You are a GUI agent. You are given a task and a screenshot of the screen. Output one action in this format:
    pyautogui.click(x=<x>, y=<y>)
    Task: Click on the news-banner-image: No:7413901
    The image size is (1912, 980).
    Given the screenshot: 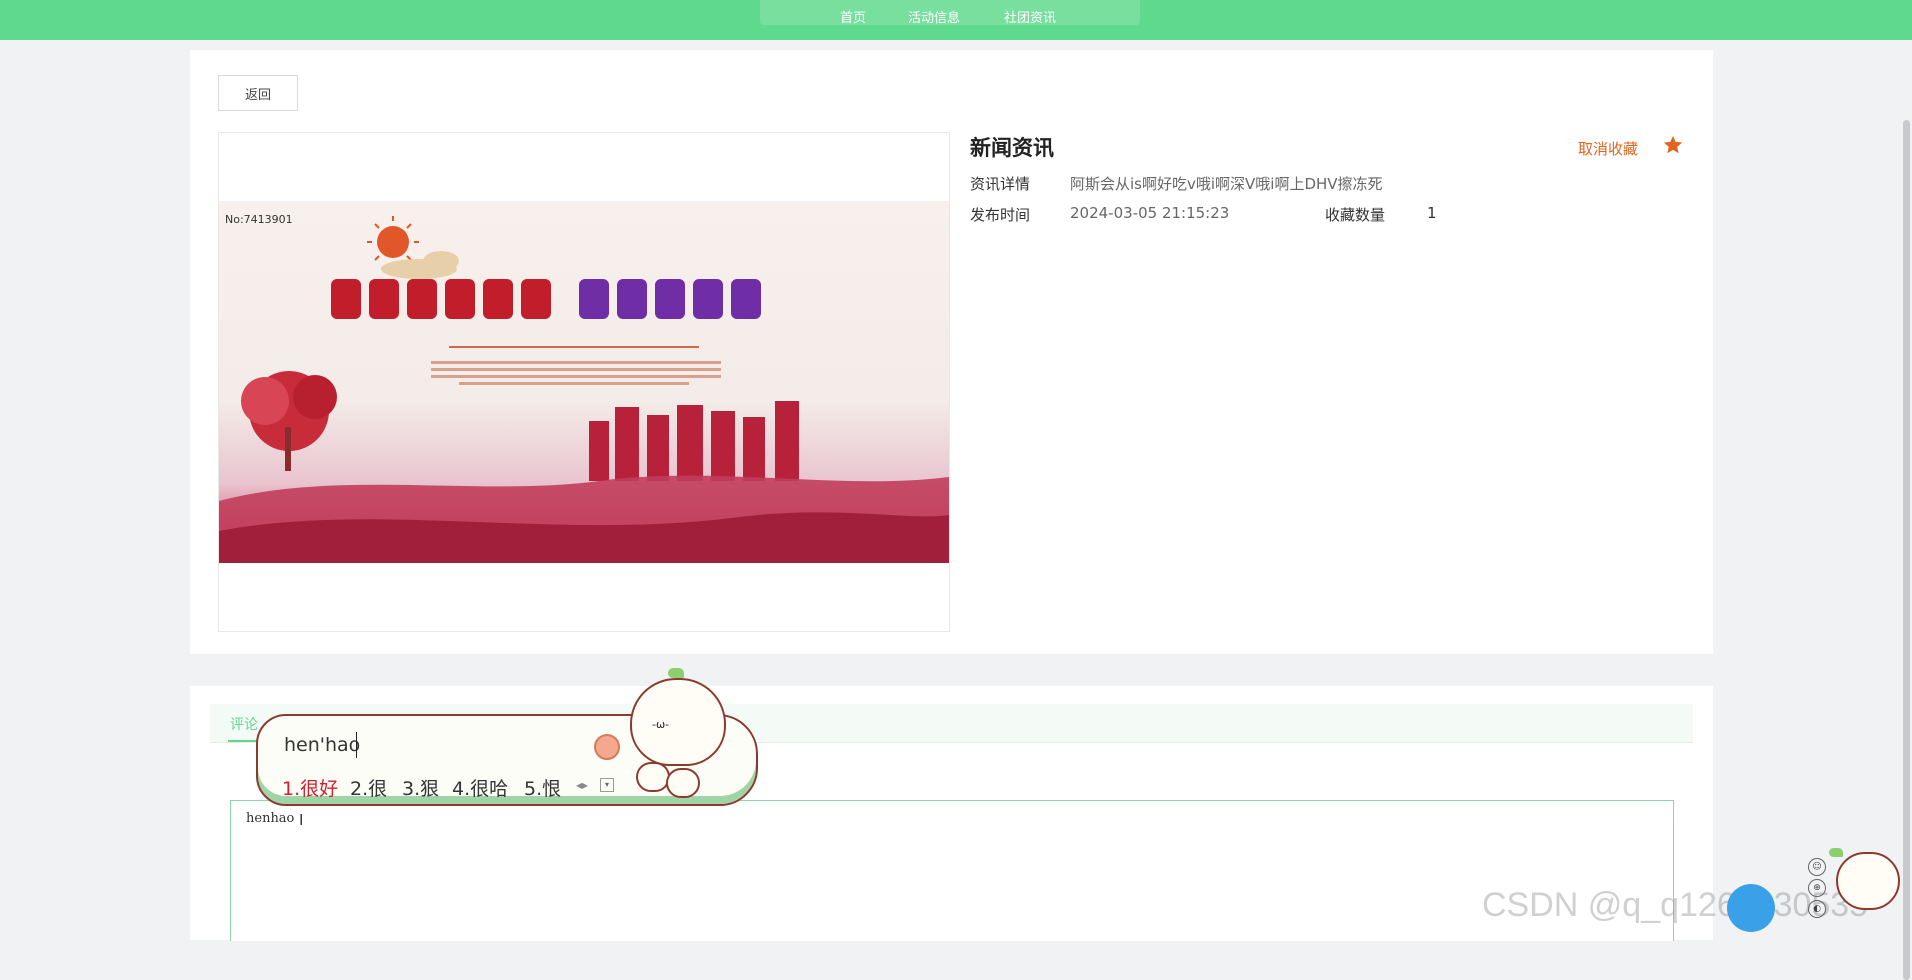 What is the action you would take?
    pyautogui.click(x=584, y=382)
    